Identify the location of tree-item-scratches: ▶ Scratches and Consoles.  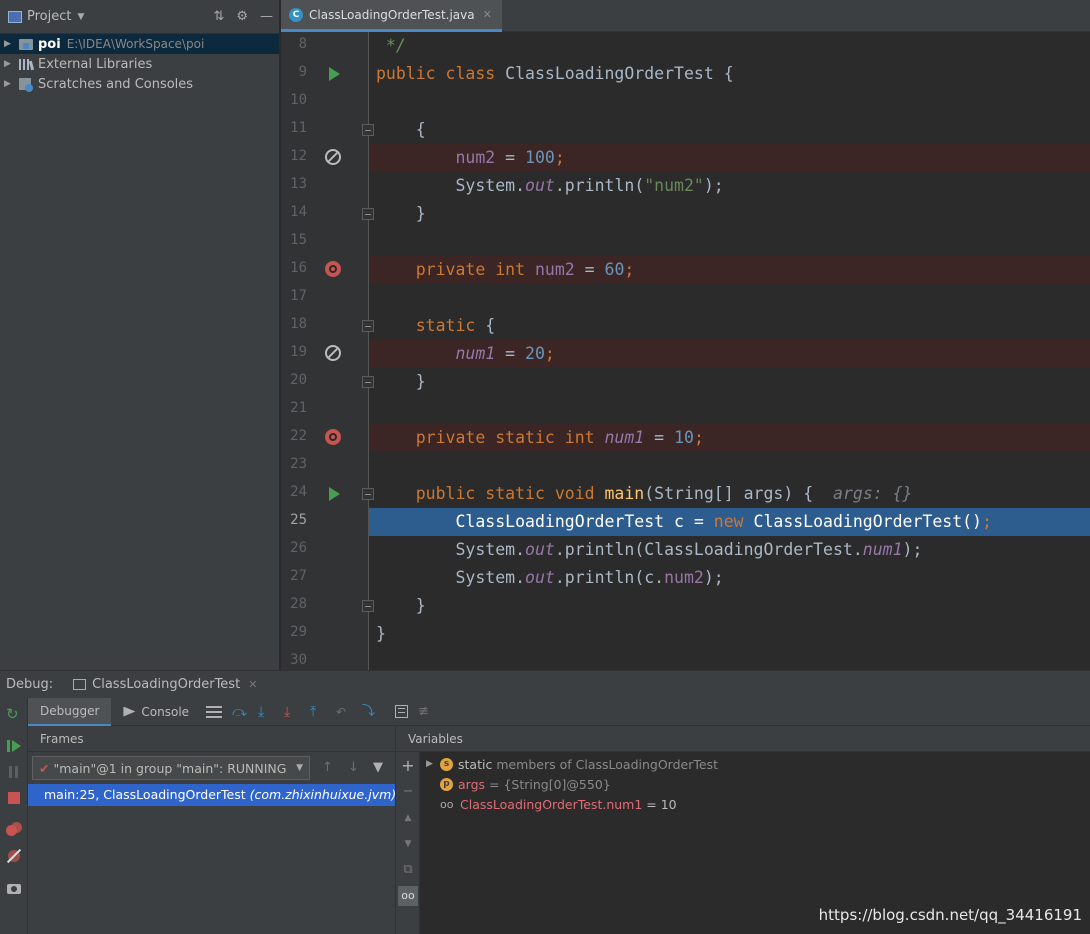
(139, 84).